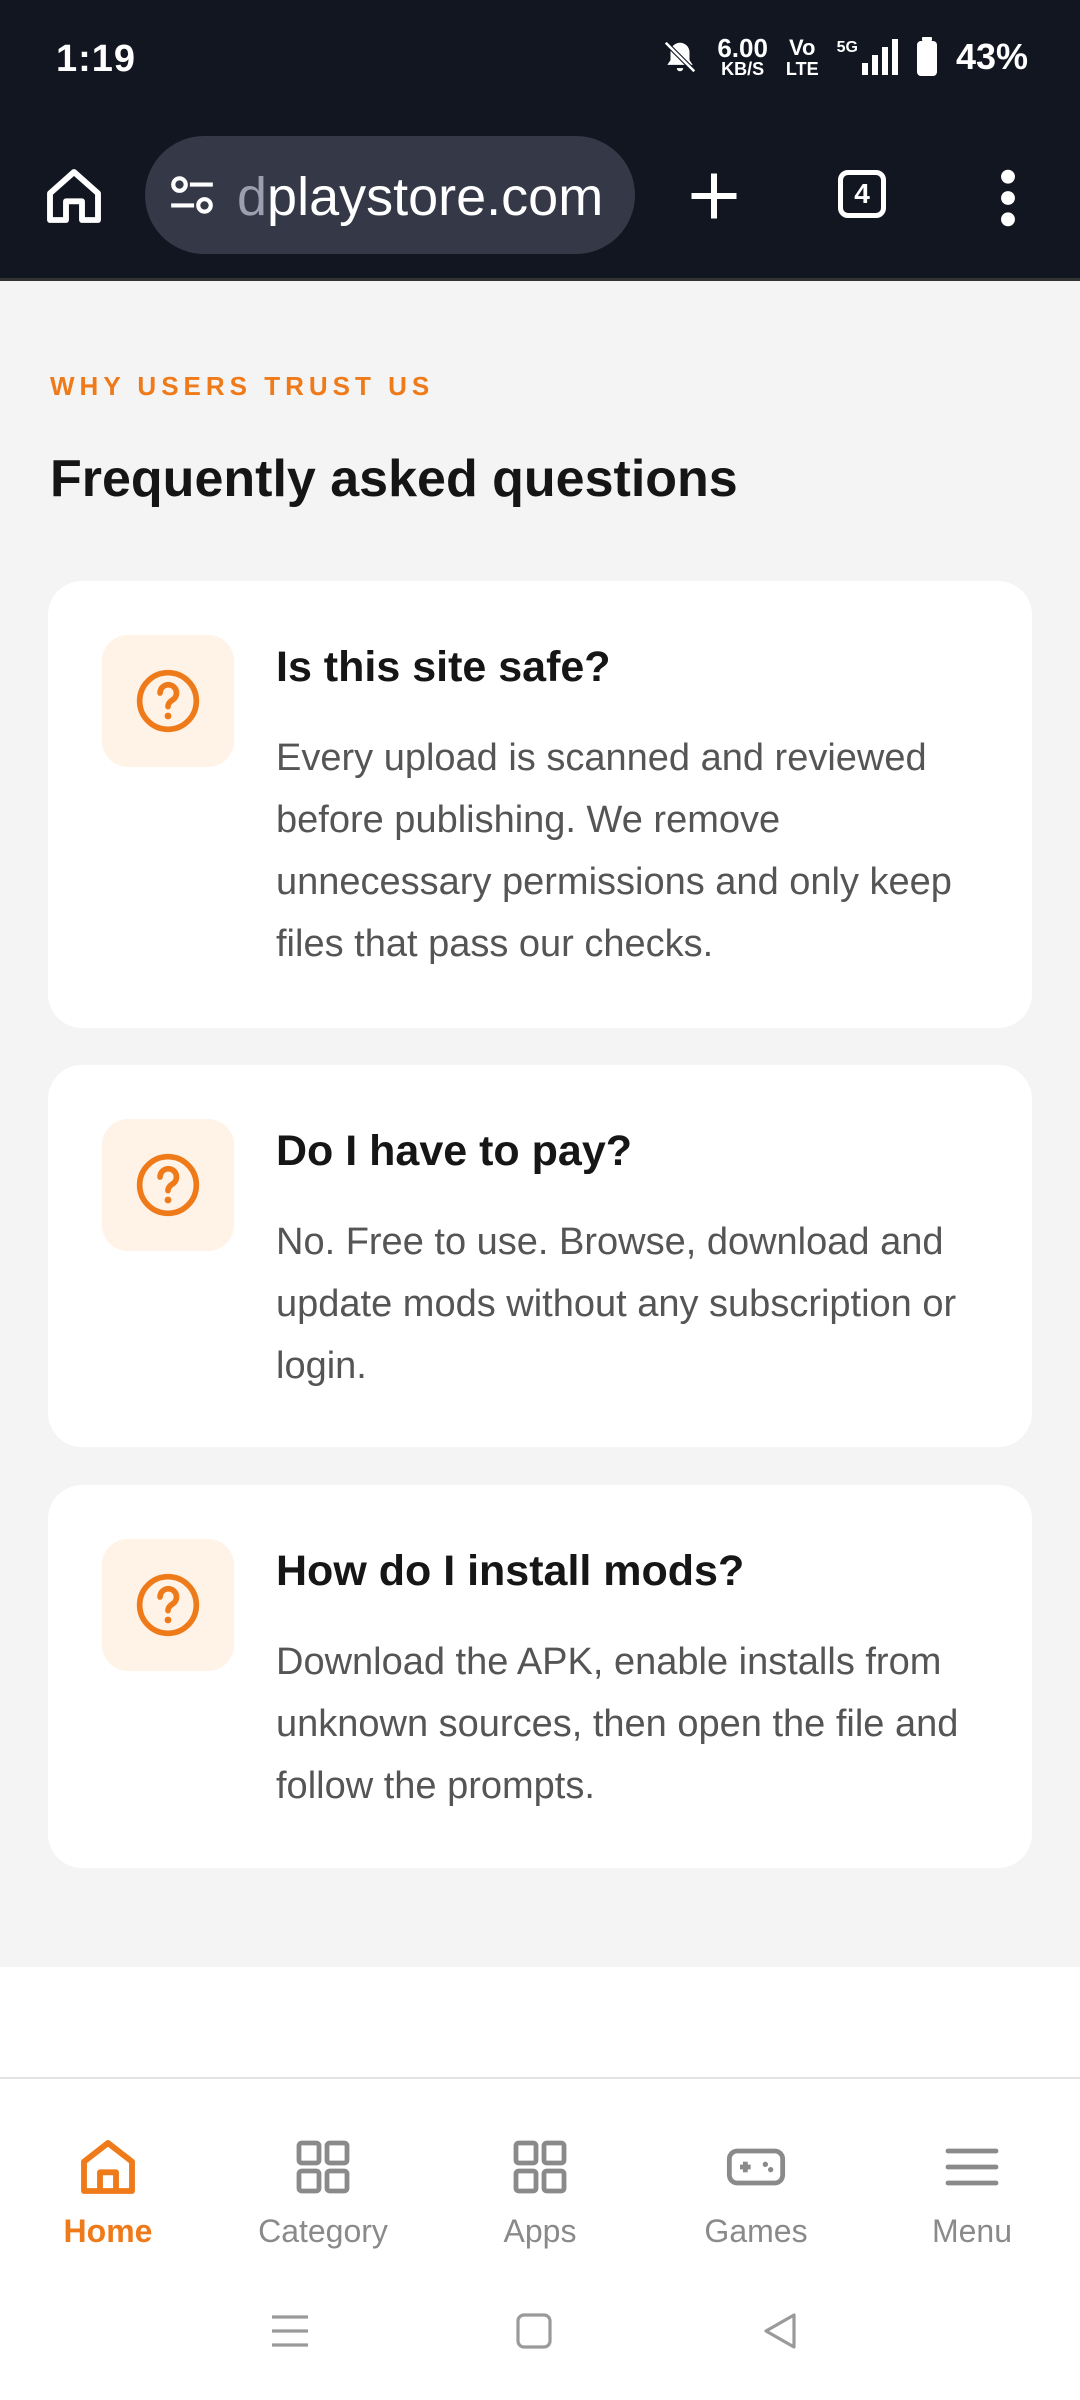 This screenshot has height=2400, width=1080. What do you see at coordinates (540, 63) in the screenshot?
I see `status-bar: 1:19 6.00 KB/S Vo LTE 5G 43%` at bounding box center [540, 63].